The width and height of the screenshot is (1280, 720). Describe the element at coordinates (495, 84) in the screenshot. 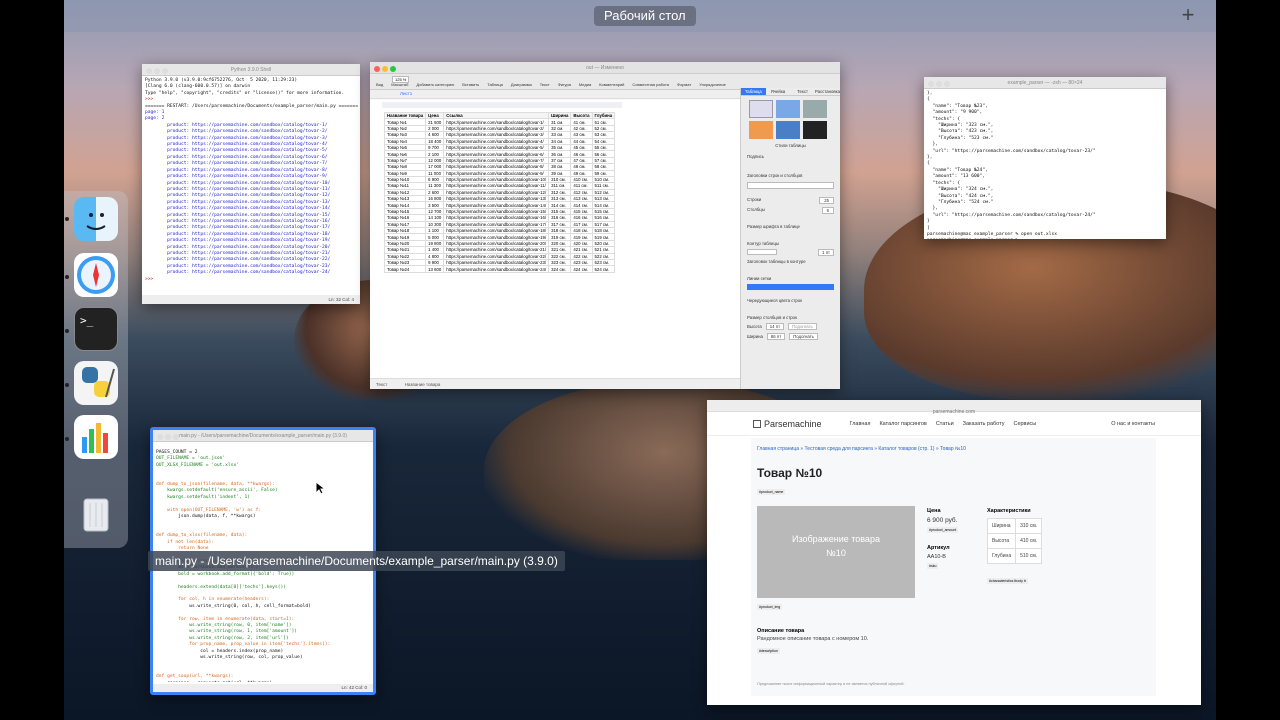

I see `toolbar-button: Таблица` at that location.